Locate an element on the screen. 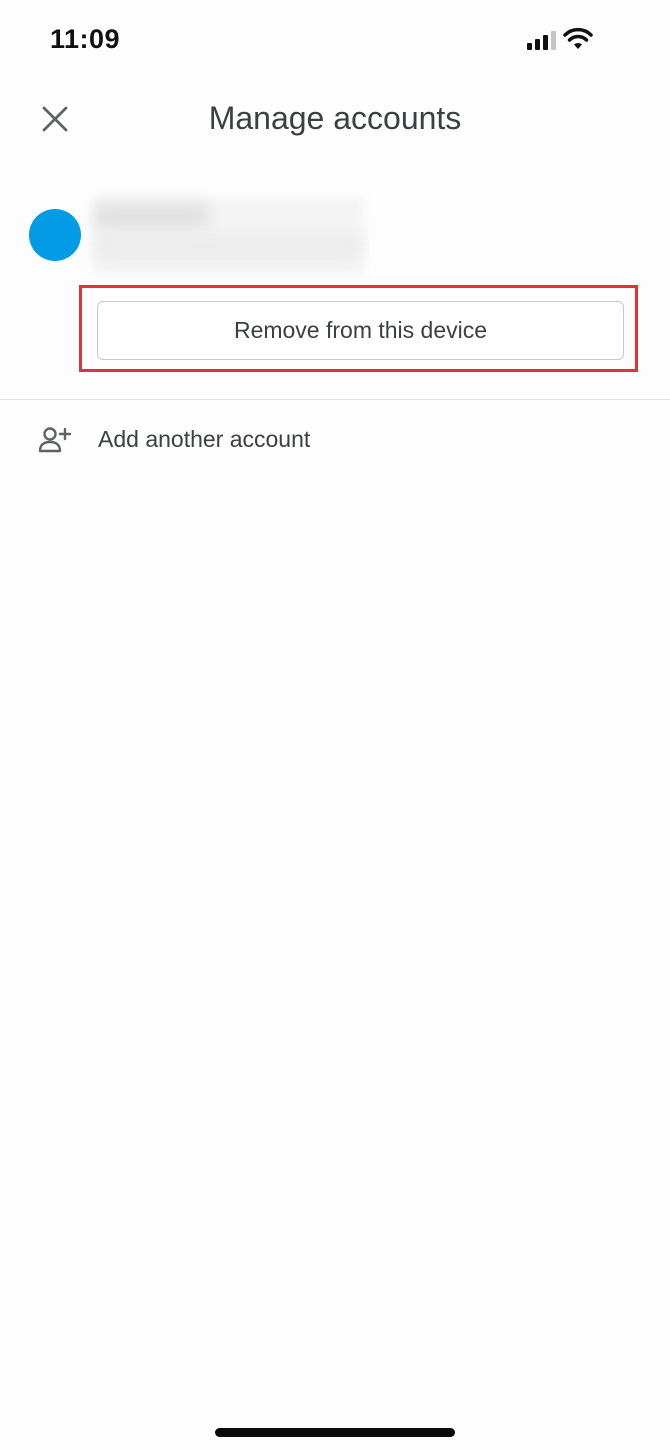  account-row is located at coordinates (335, 235).